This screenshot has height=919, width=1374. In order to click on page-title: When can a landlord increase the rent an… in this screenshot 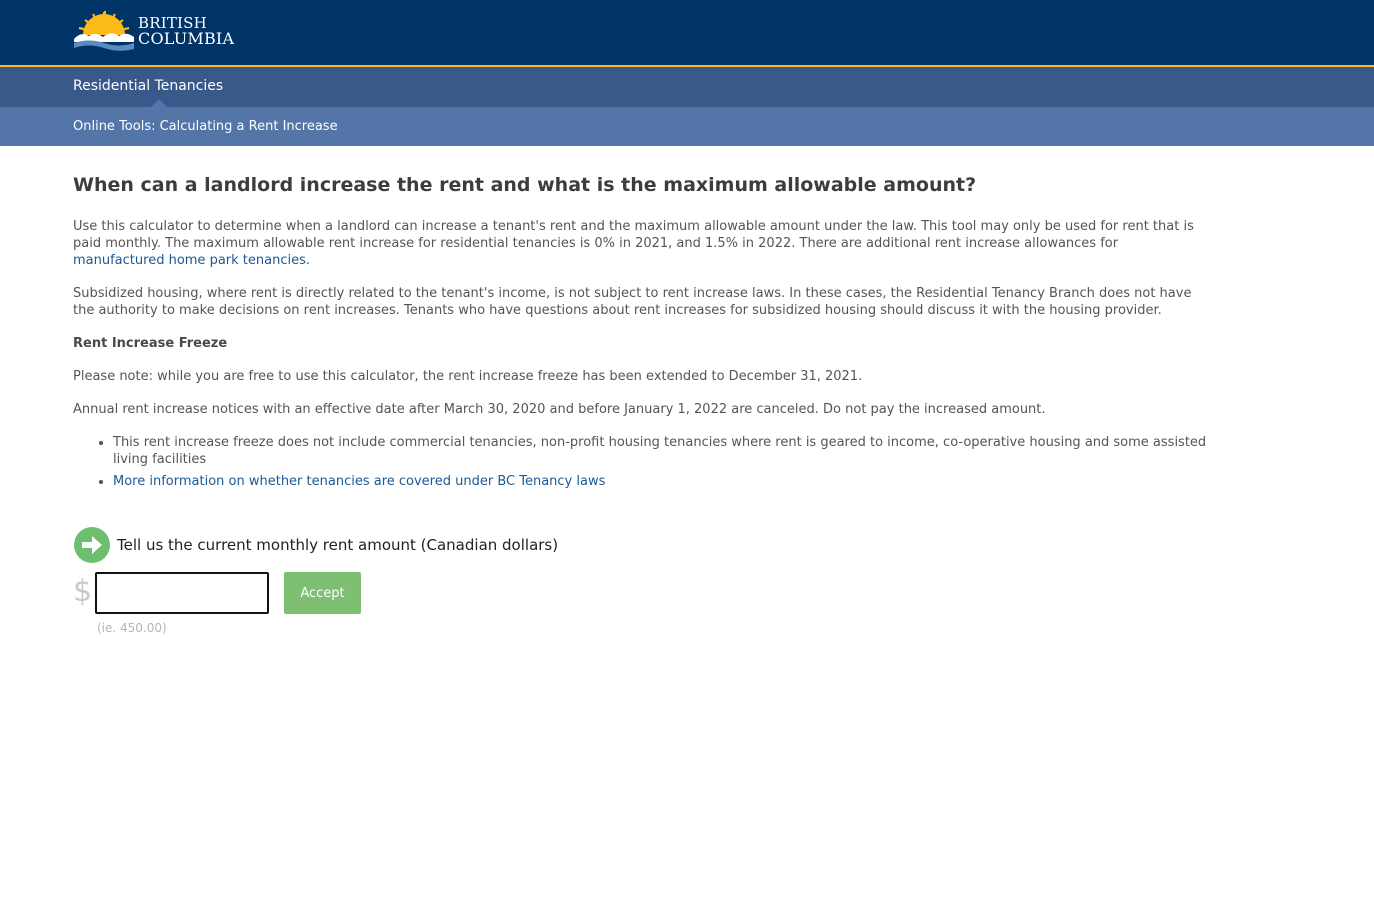, I will do `click(525, 185)`.